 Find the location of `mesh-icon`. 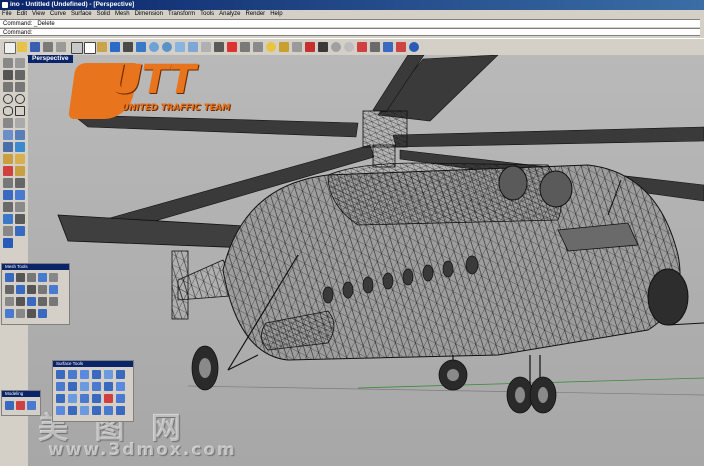

mesh-icon is located at coordinates (8, 159).